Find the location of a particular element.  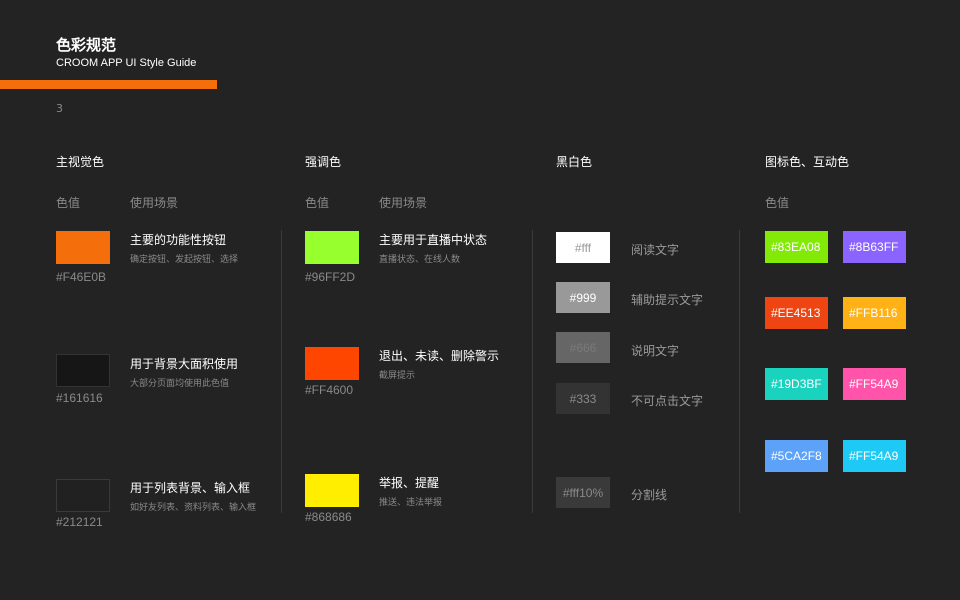

usage-title: 举报、提醒 is located at coordinates (409, 483).